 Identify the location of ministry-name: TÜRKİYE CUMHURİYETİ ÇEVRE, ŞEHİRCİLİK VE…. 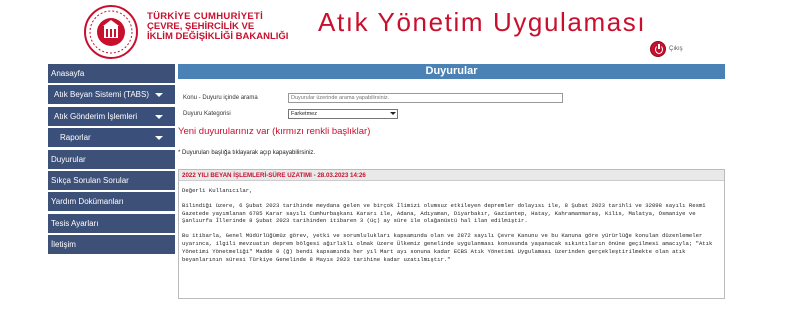
(217, 27).